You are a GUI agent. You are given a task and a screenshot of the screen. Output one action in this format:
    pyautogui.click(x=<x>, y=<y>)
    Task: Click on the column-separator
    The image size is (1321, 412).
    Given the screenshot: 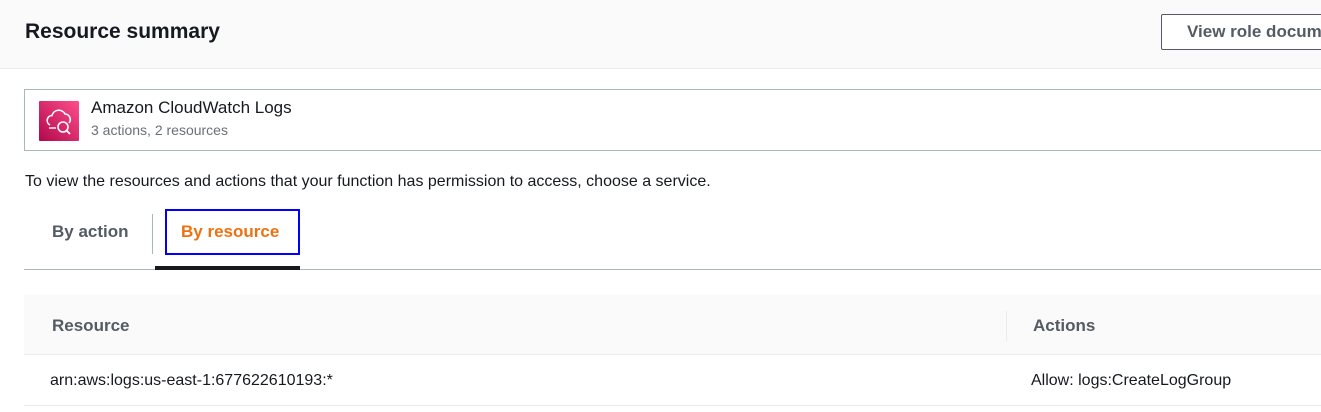 What is the action you would take?
    pyautogui.click(x=1006, y=326)
    